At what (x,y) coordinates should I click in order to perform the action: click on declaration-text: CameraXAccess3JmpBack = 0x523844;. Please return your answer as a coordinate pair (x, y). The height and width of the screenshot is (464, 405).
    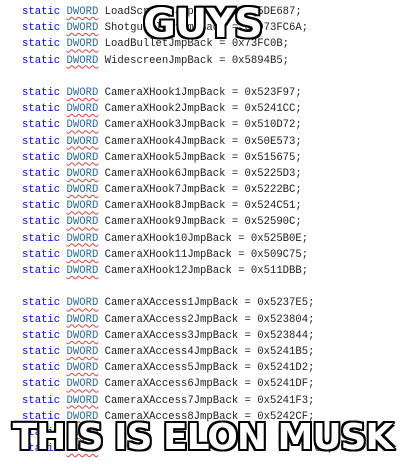
    Looking at the image, I should click on (209, 335).